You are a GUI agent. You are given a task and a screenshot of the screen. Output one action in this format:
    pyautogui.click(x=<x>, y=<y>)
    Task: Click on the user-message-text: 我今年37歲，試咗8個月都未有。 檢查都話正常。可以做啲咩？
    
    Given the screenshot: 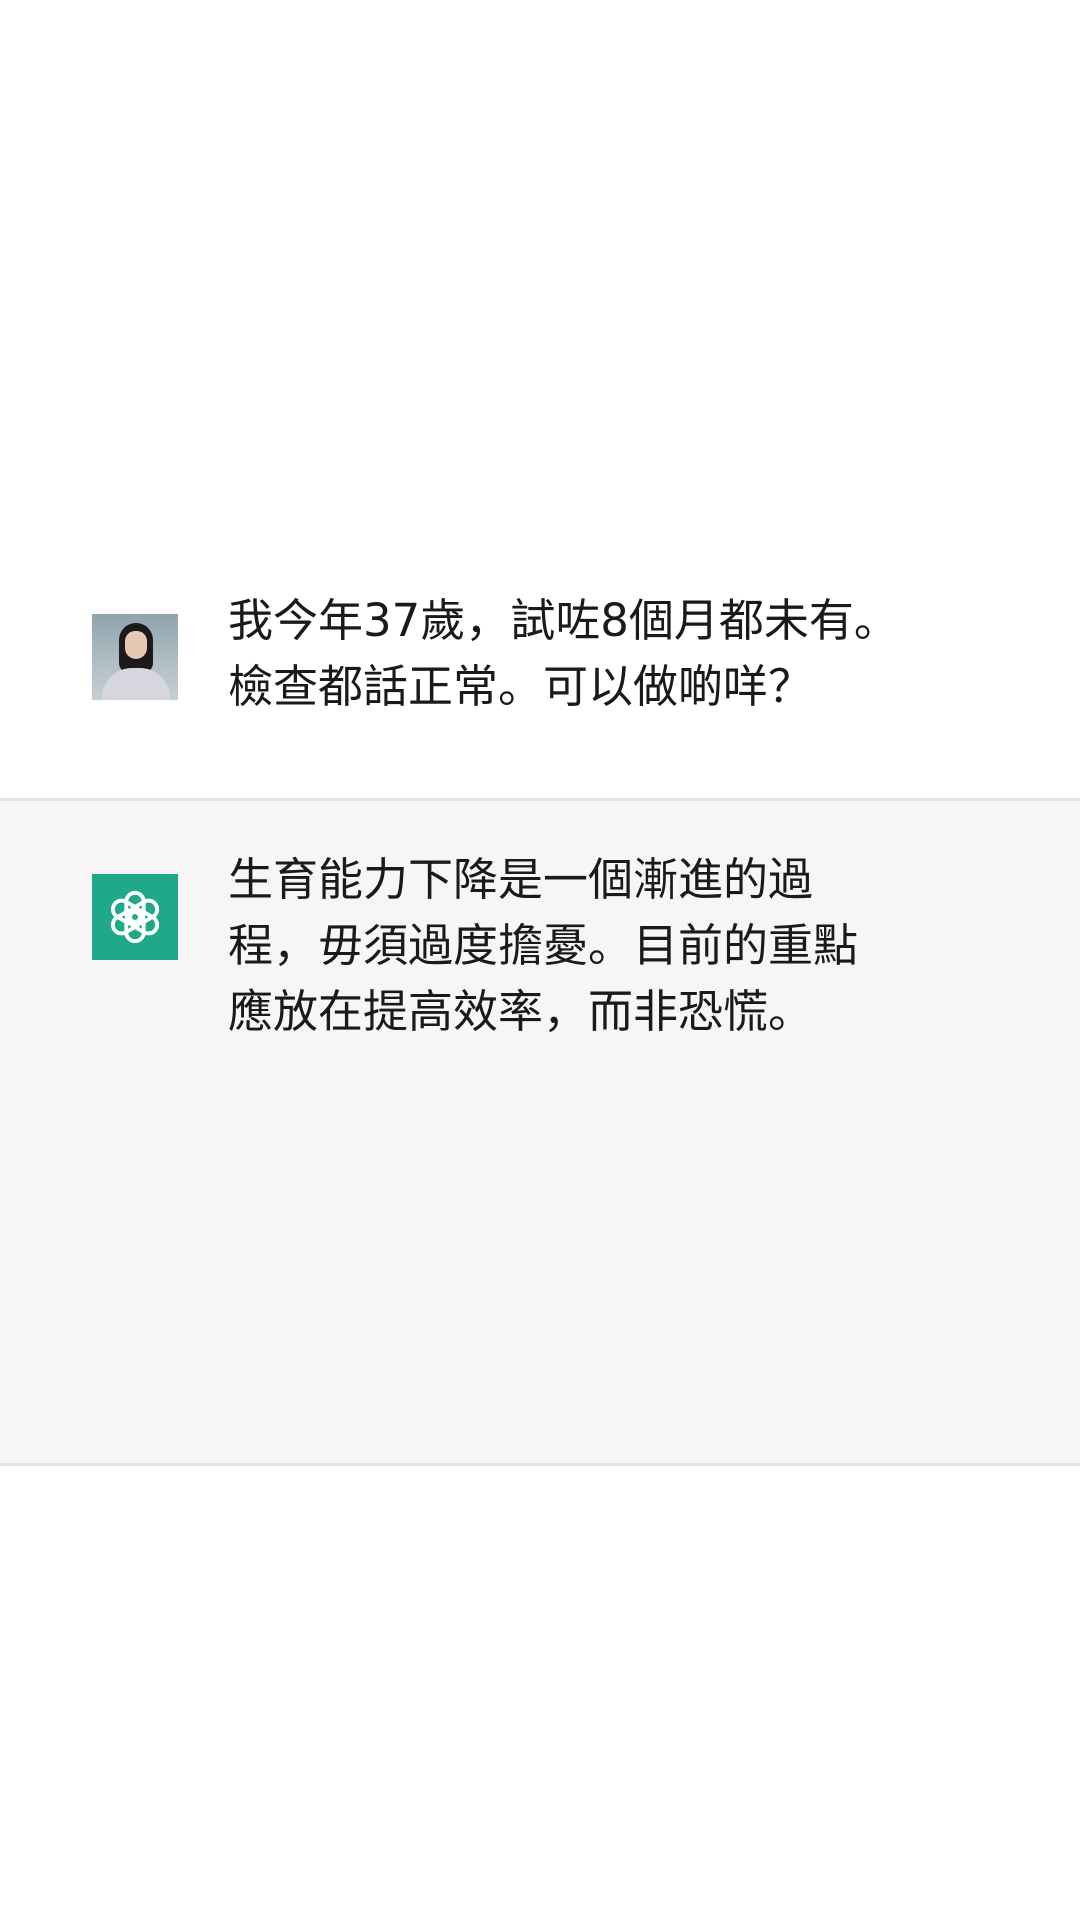 What is the action you would take?
    pyautogui.click(x=563, y=653)
    